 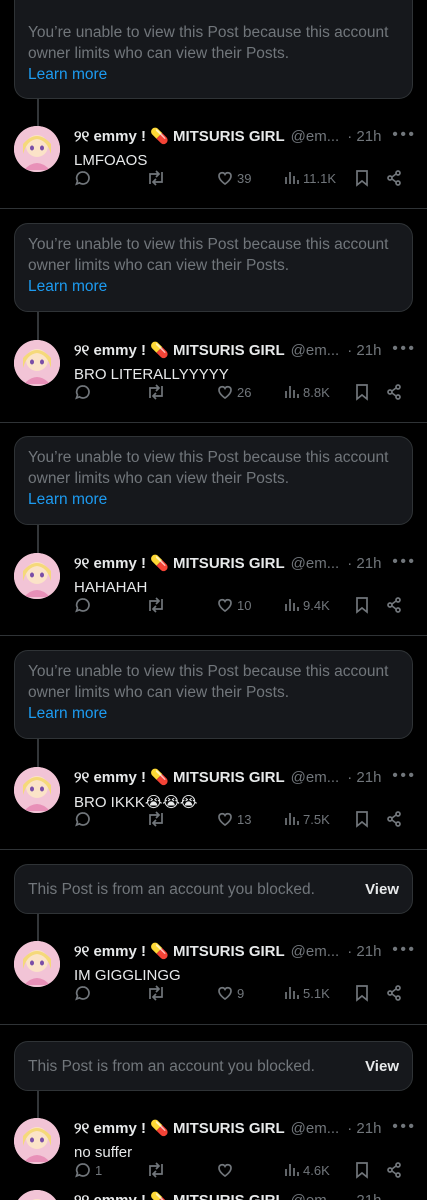 I want to click on like-button: 26, so click(x=233, y=392).